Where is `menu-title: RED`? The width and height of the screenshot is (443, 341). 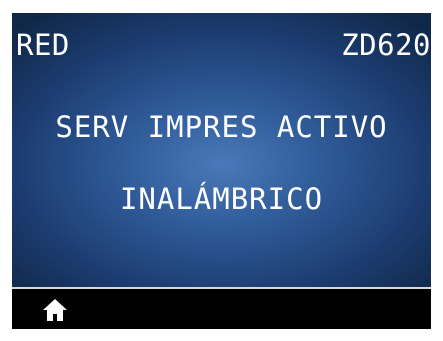 menu-title: RED is located at coordinates (43, 45).